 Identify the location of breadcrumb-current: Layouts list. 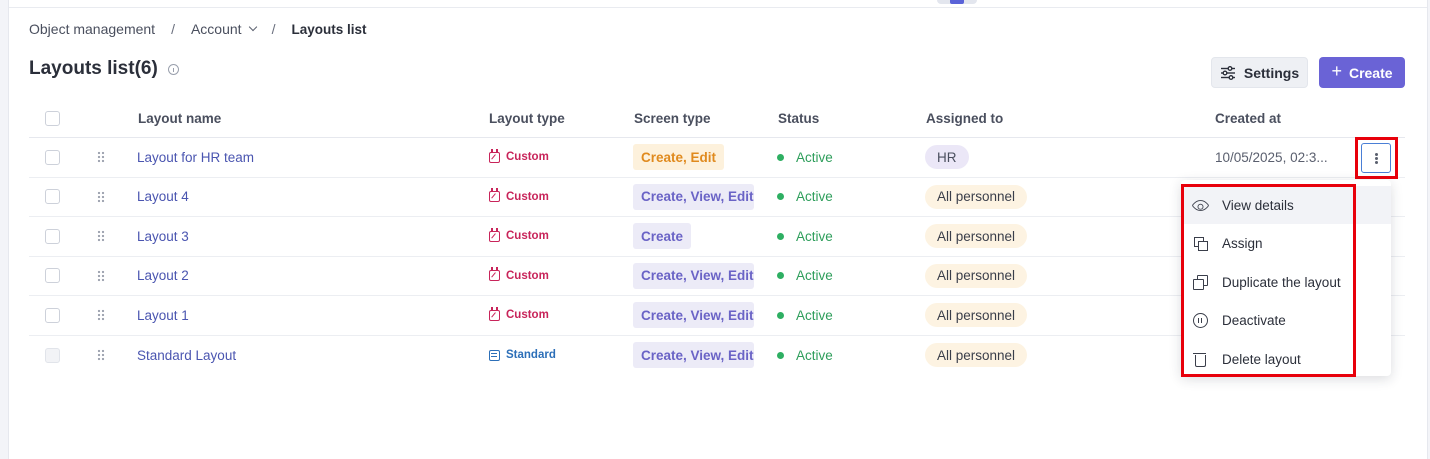
(329, 29).